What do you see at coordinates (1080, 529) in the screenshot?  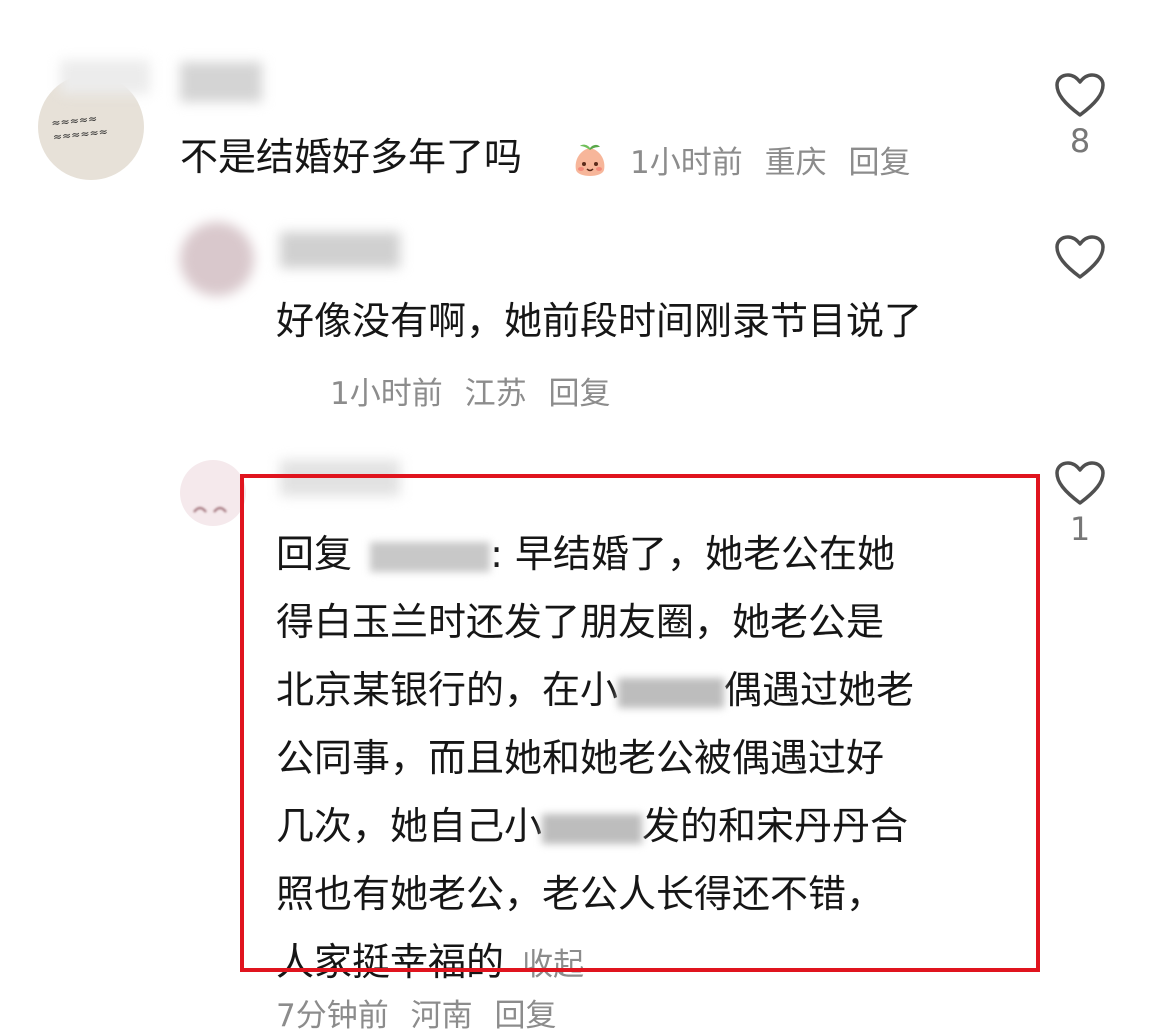 I see `like-count: 1` at bounding box center [1080, 529].